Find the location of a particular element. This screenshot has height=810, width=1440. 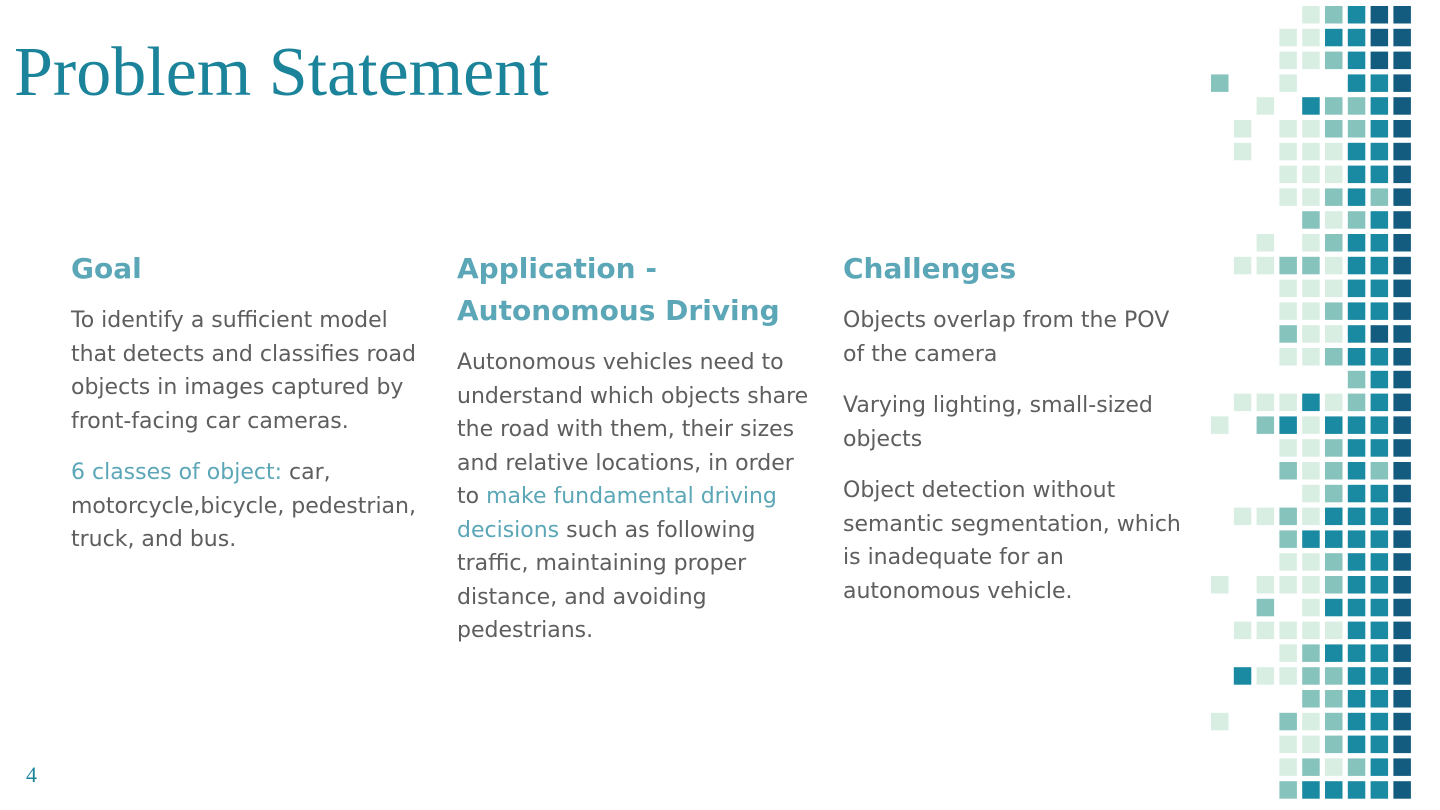

decorative-square-mosaic is located at coordinates (1311, 402).